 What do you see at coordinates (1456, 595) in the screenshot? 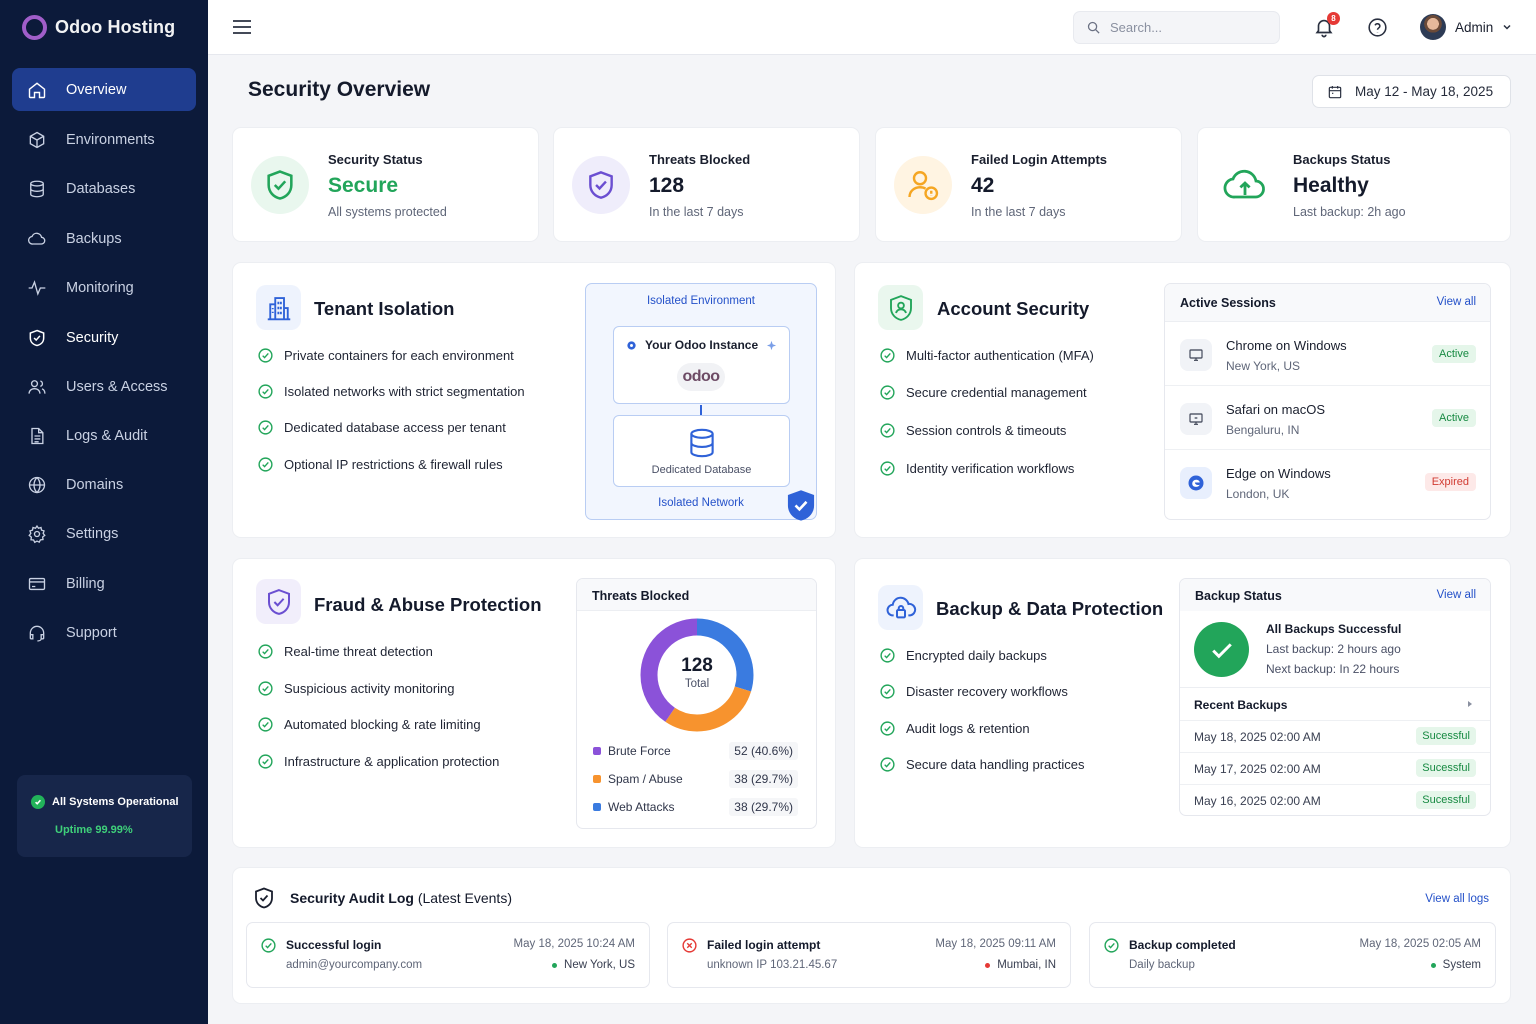
I see `view-all-backups-link: View all` at bounding box center [1456, 595].